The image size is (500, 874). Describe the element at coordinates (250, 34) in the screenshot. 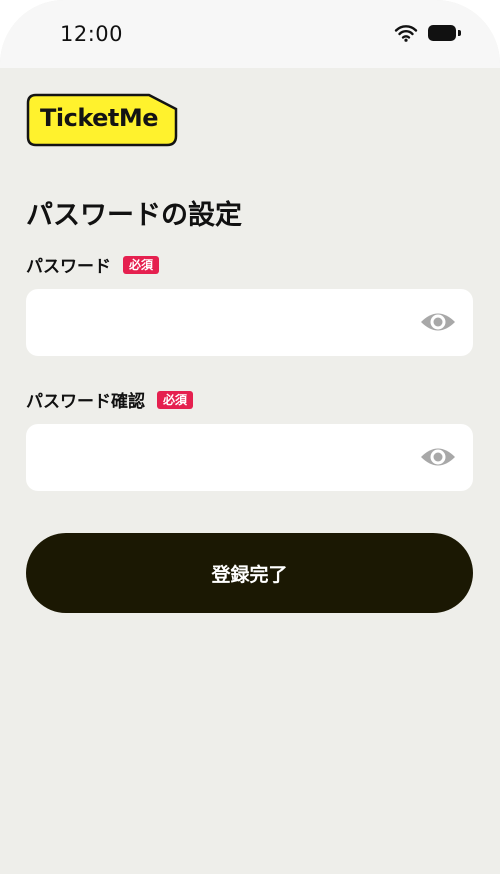

I see `status-bar: 12:00` at that location.